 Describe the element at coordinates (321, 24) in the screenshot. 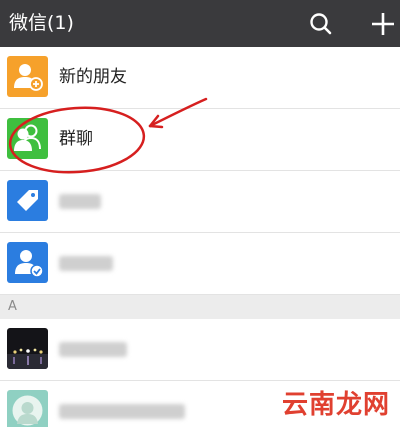

I see `search-icon` at that location.